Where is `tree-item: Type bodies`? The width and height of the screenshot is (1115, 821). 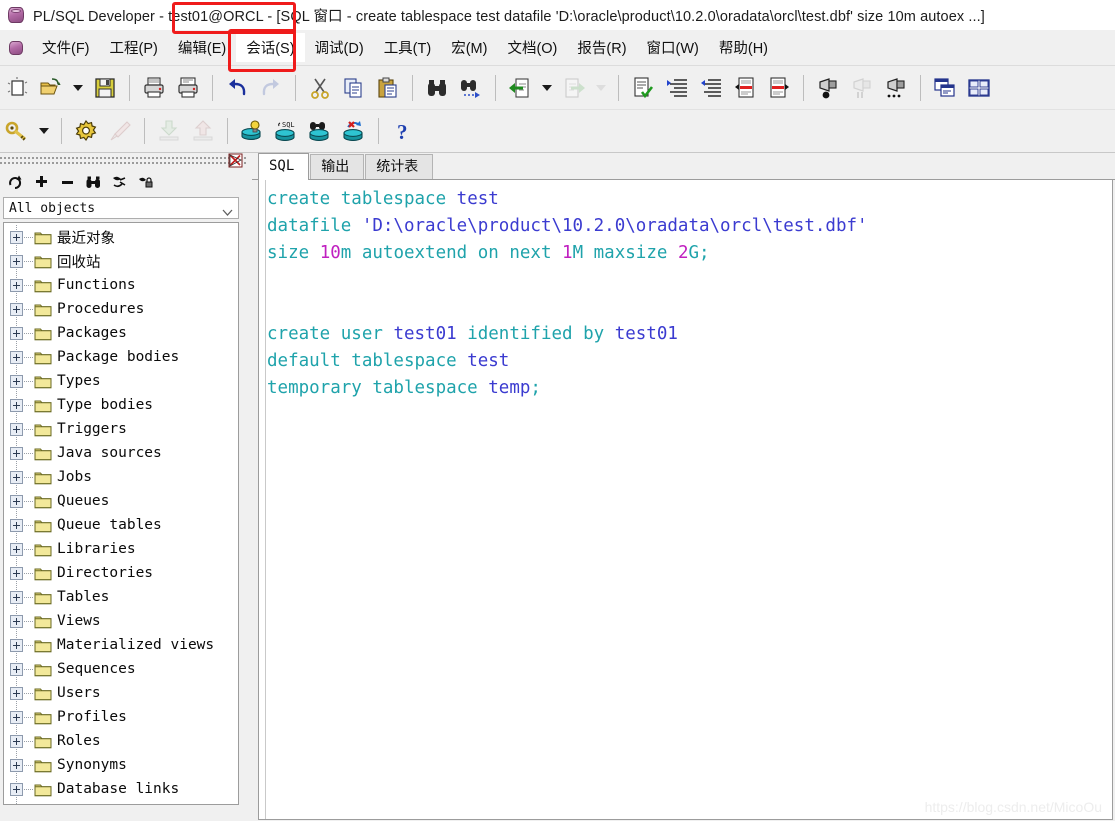 tree-item: Type bodies is located at coordinates (121, 405).